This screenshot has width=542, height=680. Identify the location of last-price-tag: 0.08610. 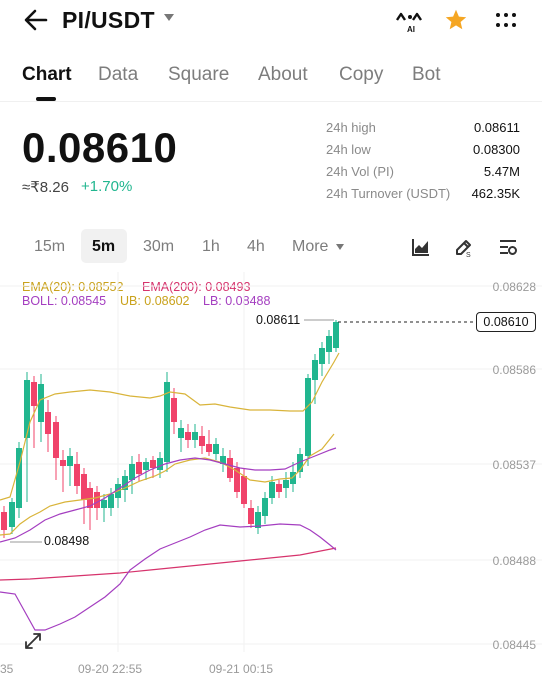
(506, 322).